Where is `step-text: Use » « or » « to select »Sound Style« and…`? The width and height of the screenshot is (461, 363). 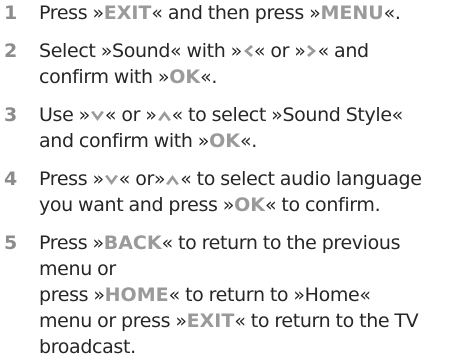 step-text: Use » « or » « to select »Sound Style« and… is located at coordinates (248, 128).